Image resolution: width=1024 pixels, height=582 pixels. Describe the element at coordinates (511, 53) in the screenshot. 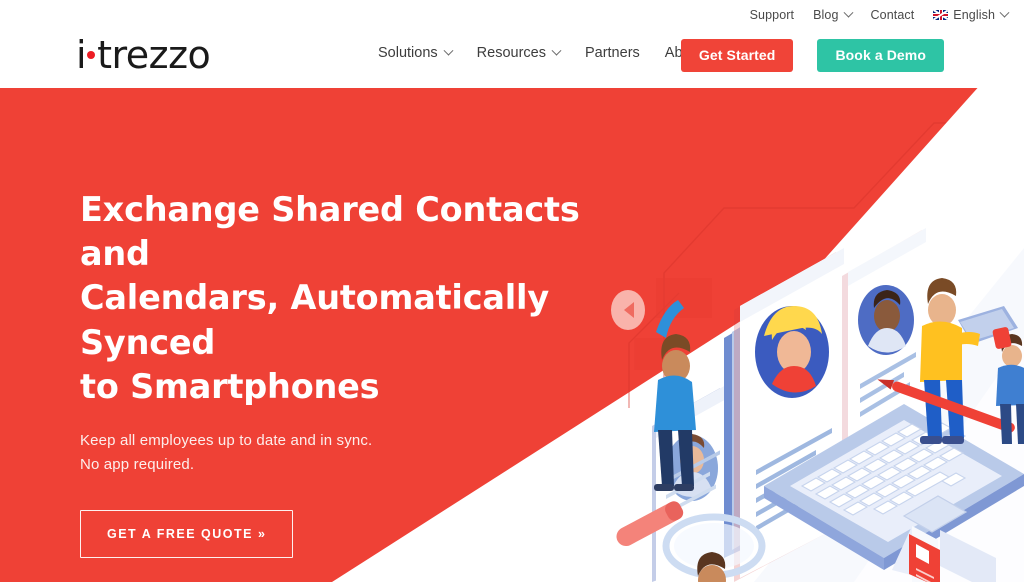

I see `nav-item-resources-label: Resources` at that location.